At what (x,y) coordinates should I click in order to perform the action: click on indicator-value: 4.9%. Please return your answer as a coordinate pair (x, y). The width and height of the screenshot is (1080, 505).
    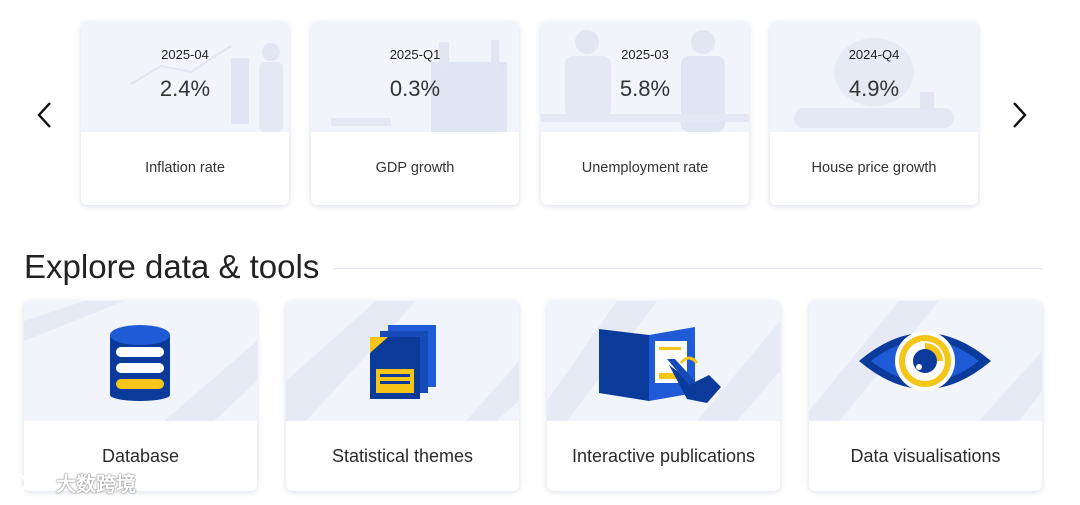
    Looking at the image, I should click on (874, 88).